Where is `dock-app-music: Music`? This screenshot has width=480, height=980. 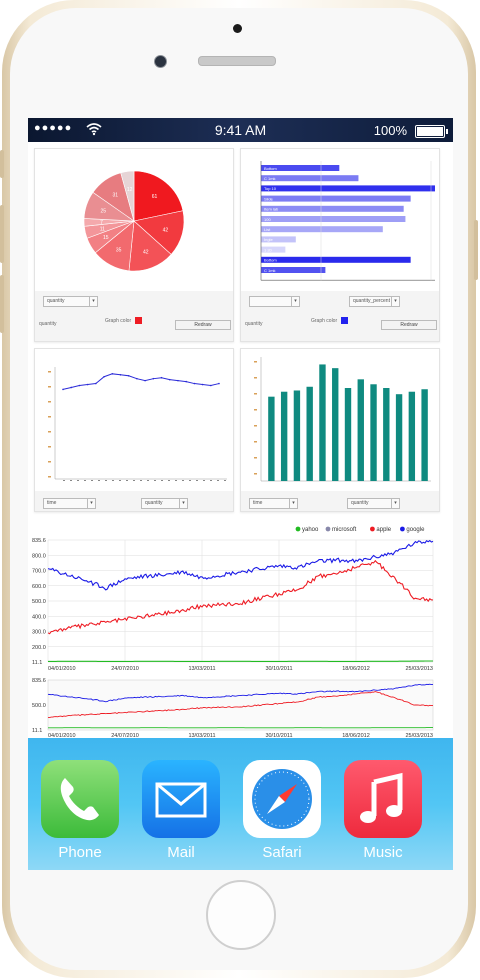 dock-app-music: Music is located at coordinates (383, 810).